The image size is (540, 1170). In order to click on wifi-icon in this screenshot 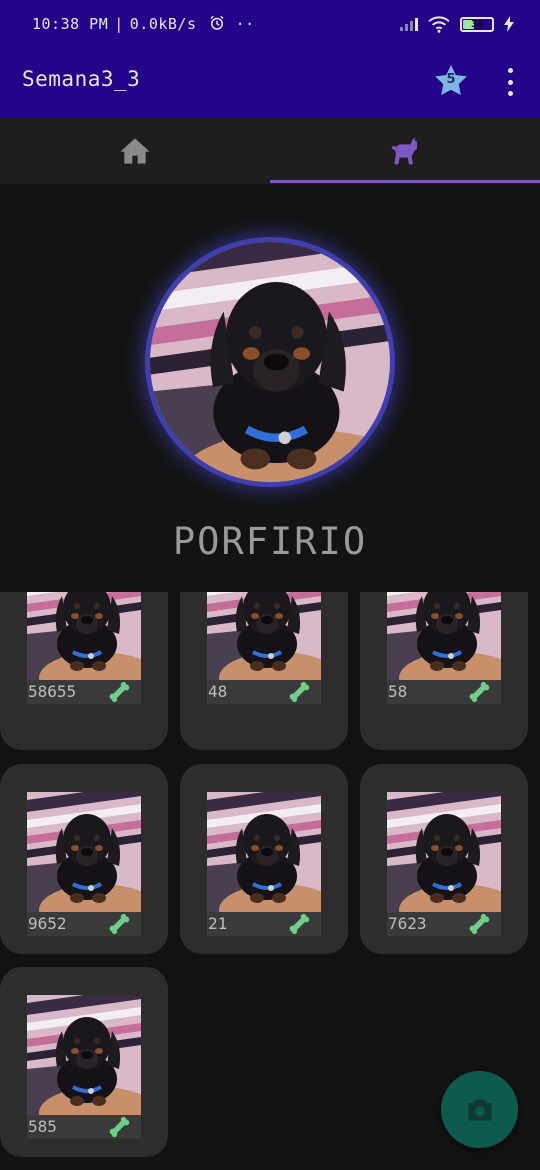, I will do `click(439, 24)`.